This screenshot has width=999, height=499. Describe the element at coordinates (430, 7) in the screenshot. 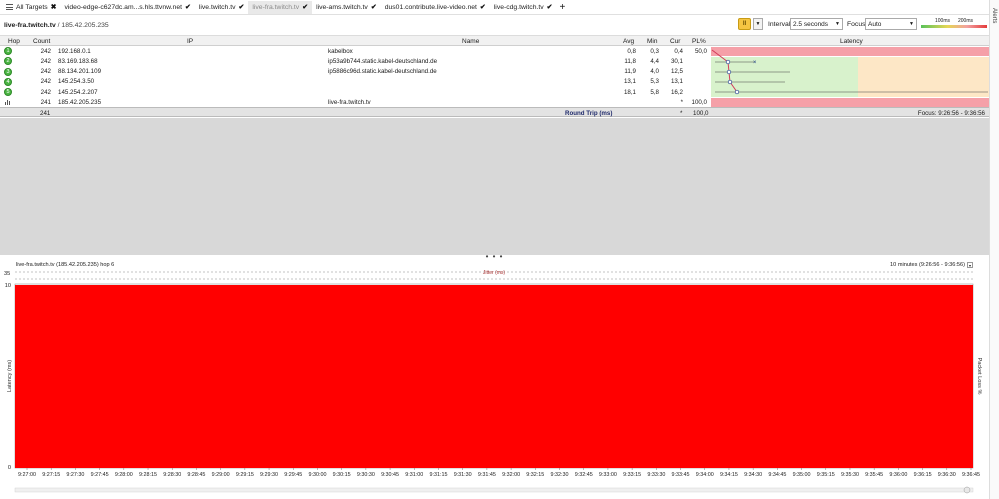

I see `tab-label: dus01.contribute.live-video.net` at that location.